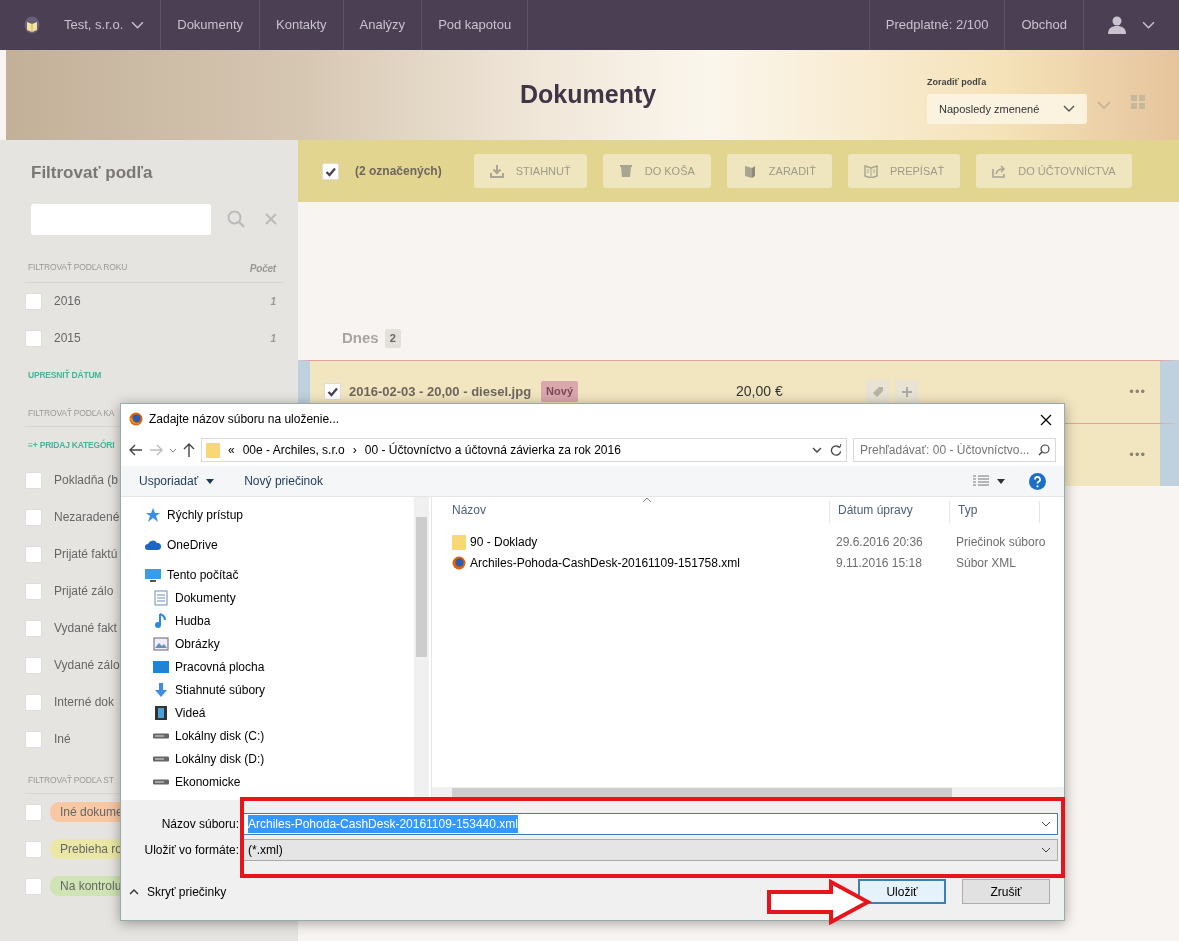 The height and width of the screenshot is (941, 1179). What do you see at coordinates (136, 419) in the screenshot?
I see `browser-logo-icon` at bounding box center [136, 419].